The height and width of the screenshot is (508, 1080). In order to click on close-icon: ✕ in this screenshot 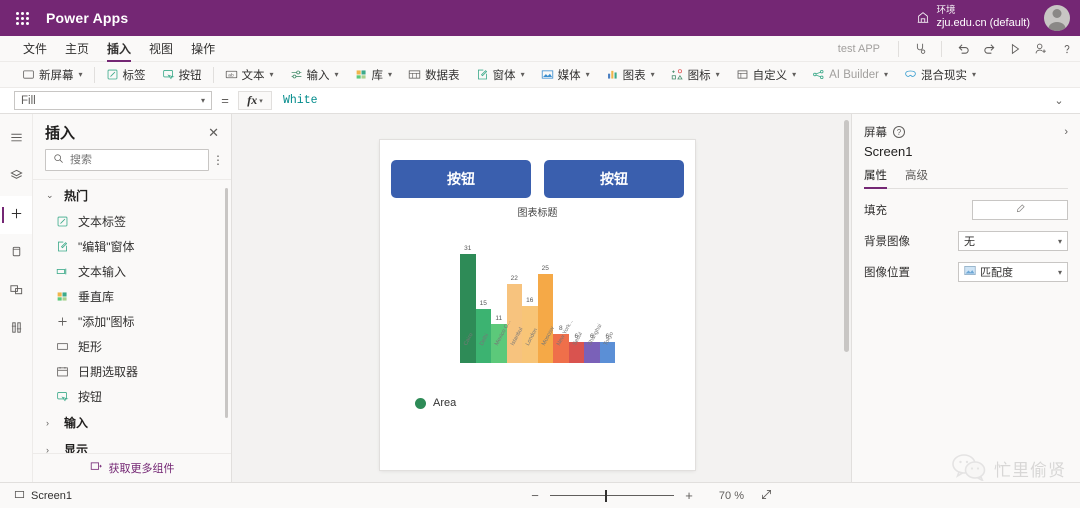, I will do `click(213, 133)`.